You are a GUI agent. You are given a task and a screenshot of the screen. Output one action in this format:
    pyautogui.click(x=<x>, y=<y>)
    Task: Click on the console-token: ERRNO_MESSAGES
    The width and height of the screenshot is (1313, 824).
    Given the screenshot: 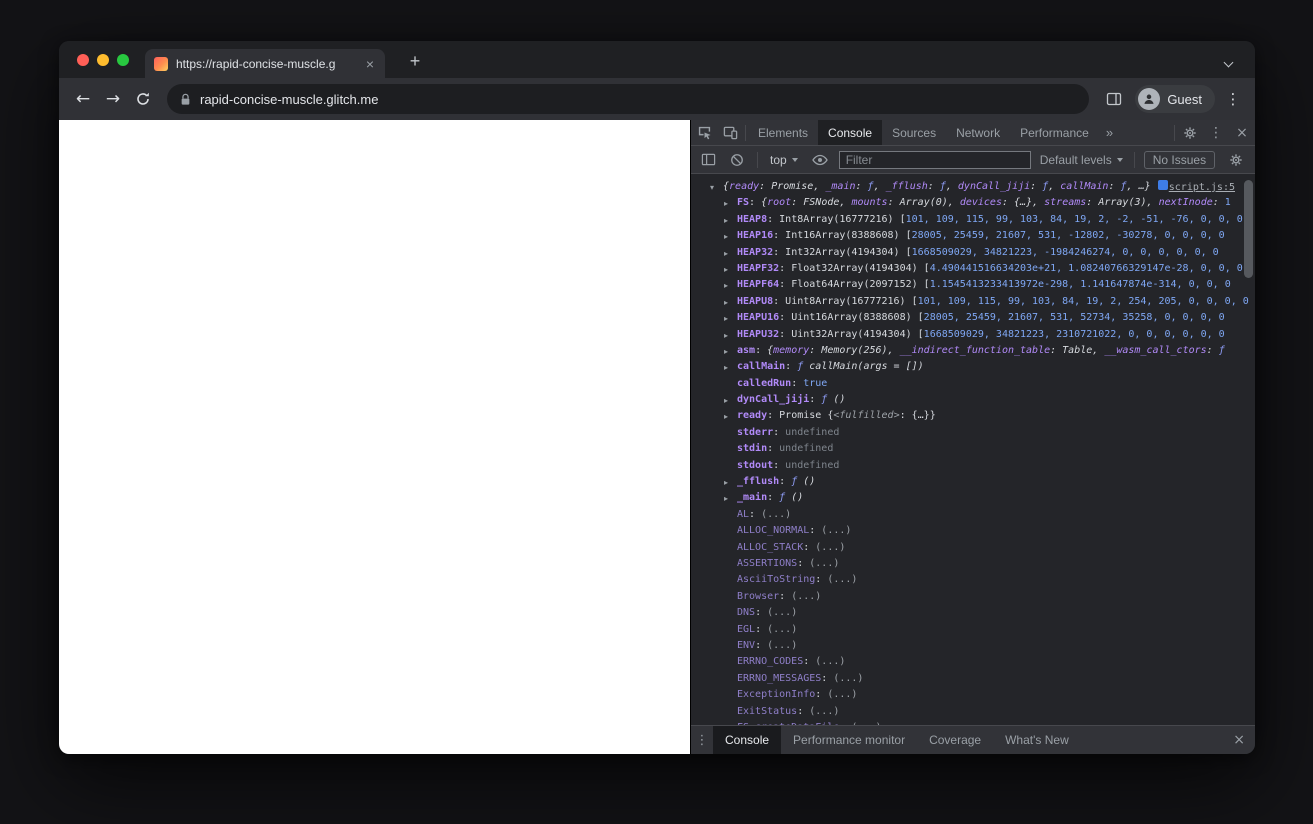 What is the action you would take?
    pyautogui.click(x=779, y=678)
    